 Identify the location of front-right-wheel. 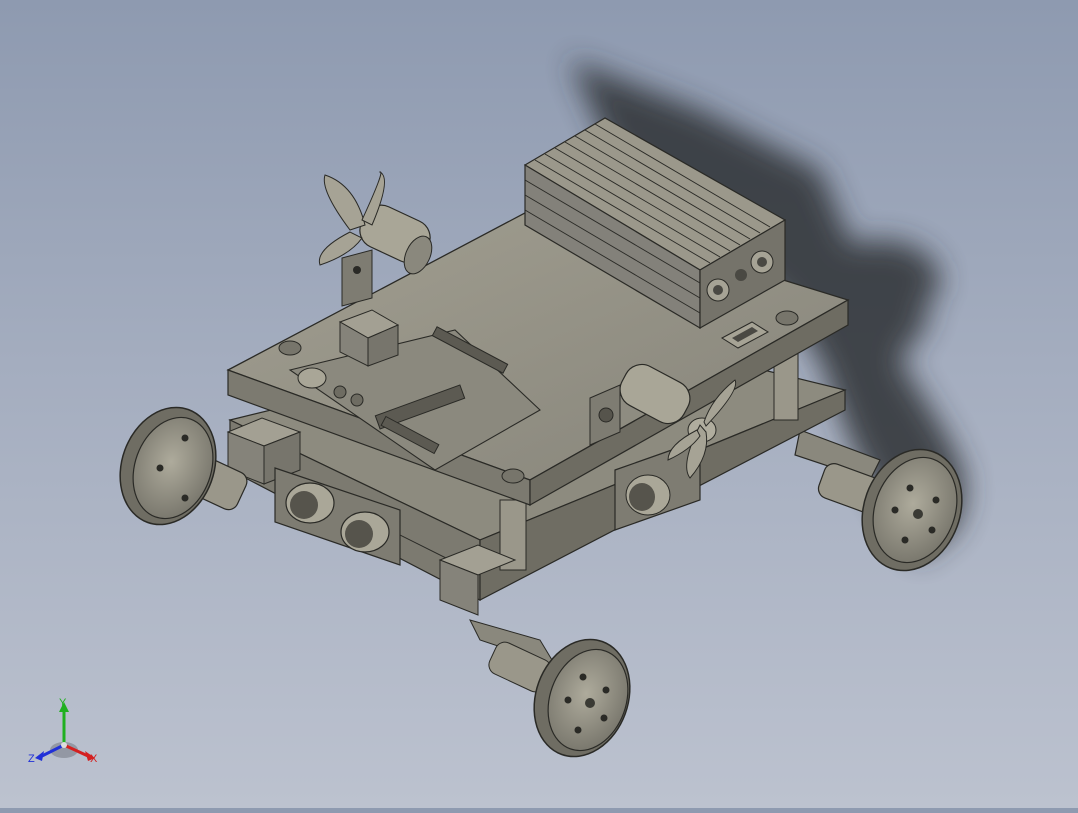
(557, 694).